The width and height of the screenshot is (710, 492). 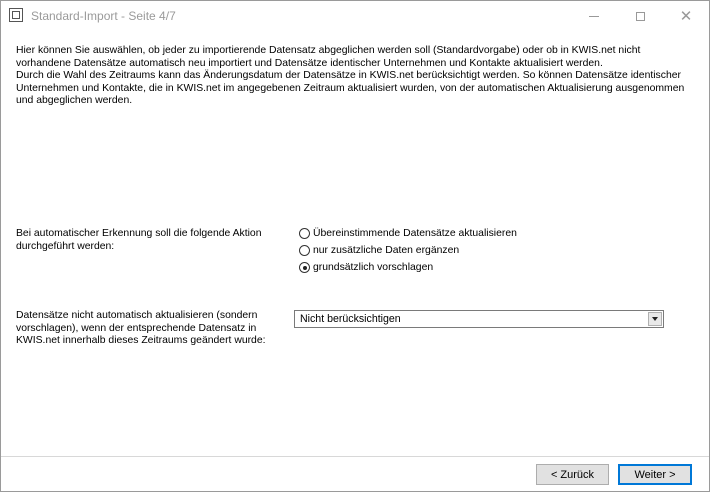 I want to click on minimize-button, so click(x=594, y=16).